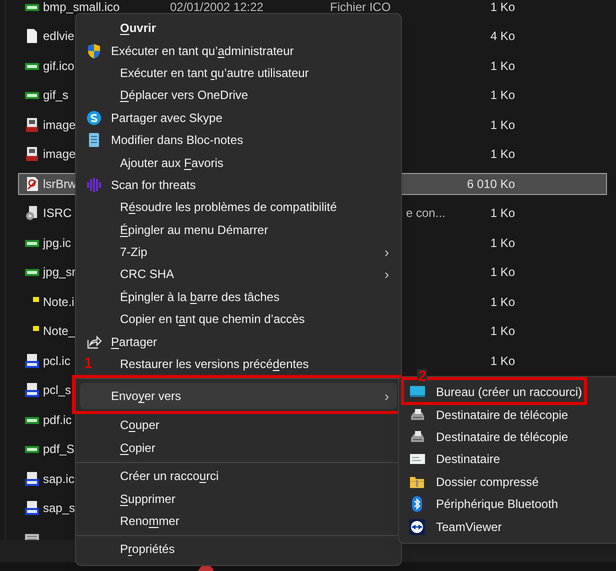  I want to click on file-name: gif.ico, so click(58, 65).